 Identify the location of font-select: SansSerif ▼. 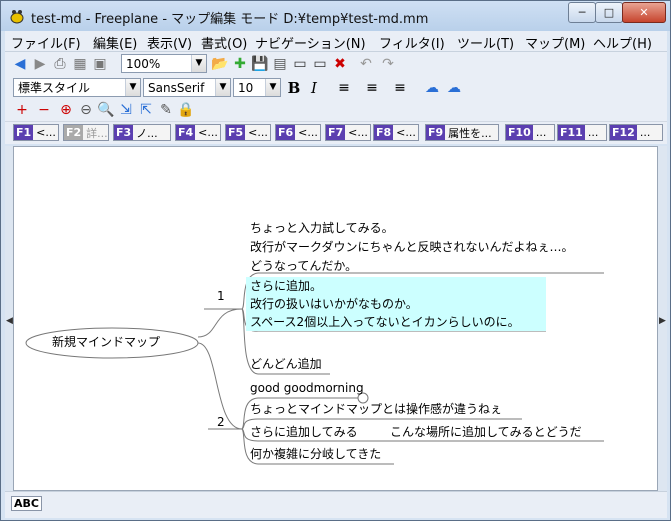
(187, 87).